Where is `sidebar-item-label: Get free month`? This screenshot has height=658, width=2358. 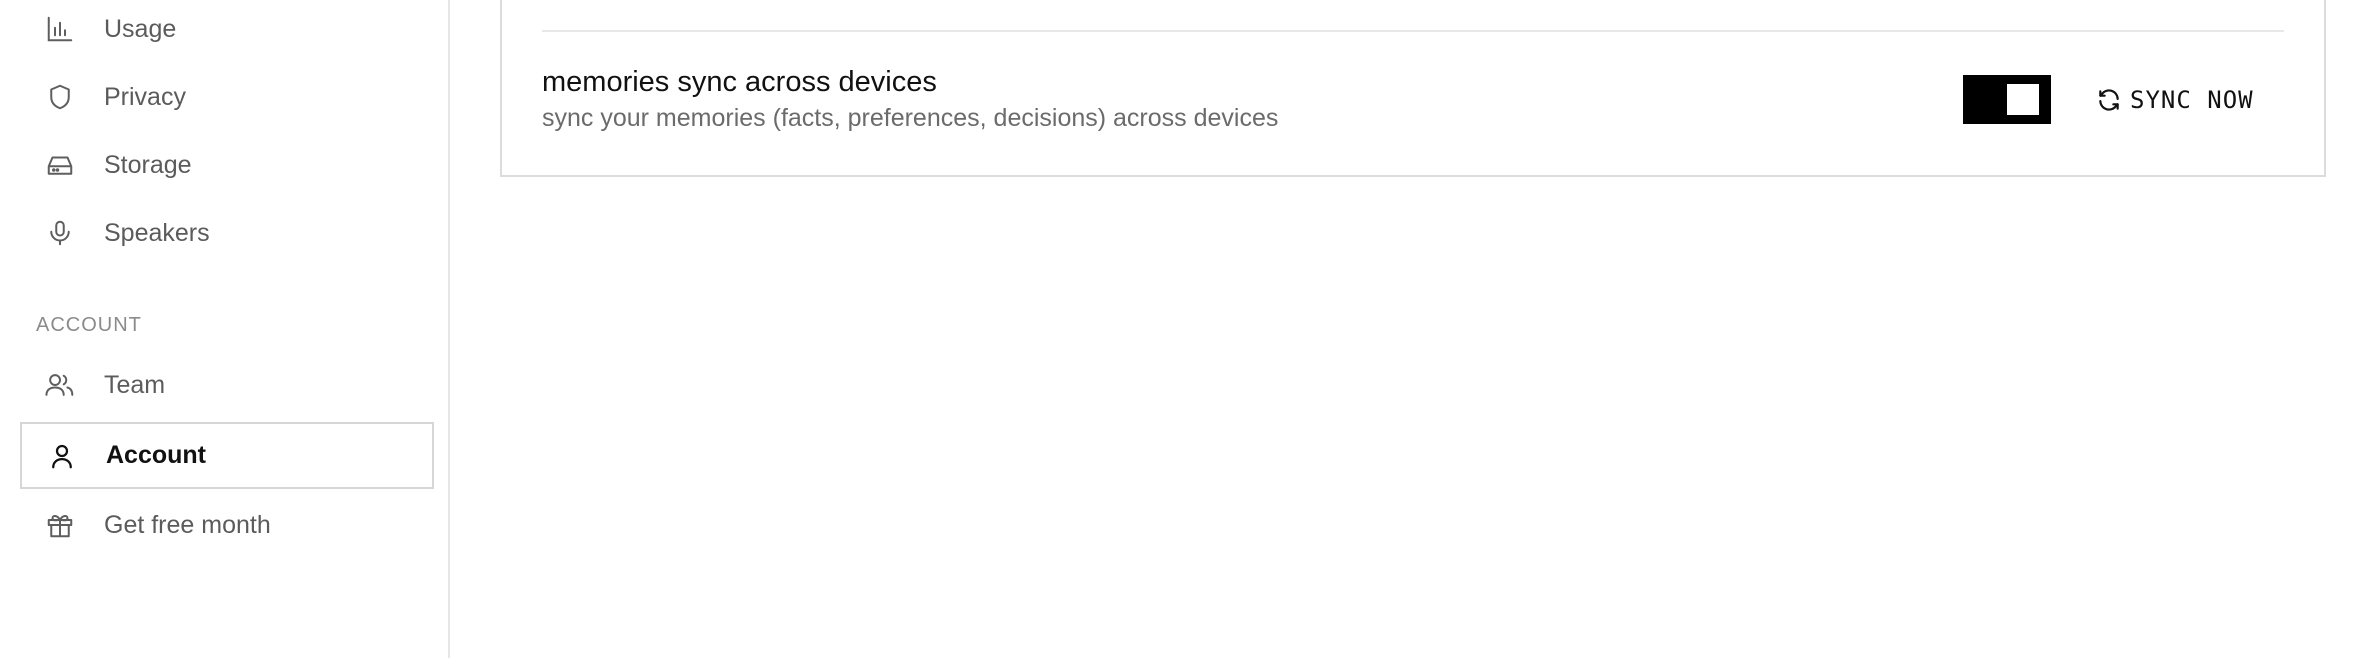
sidebar-item-label: Get free month is located at coordinates (187, 524).